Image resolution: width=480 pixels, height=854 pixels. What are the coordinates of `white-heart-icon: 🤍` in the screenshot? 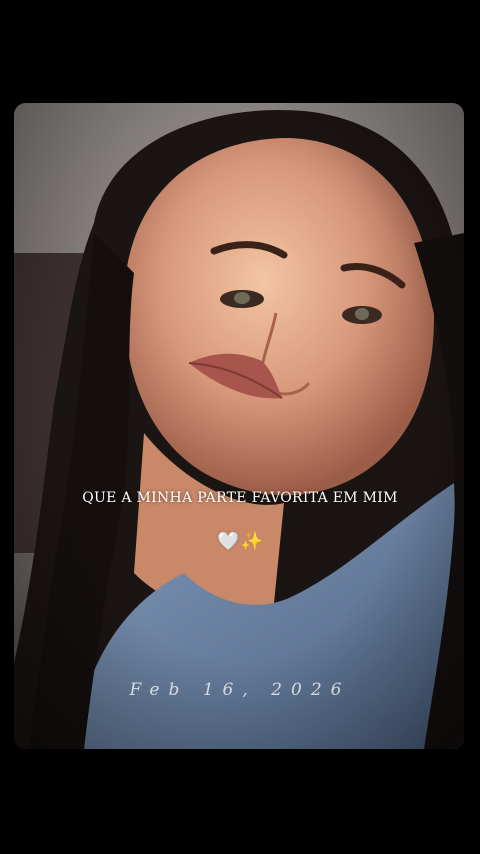 It's located at (228, 541).